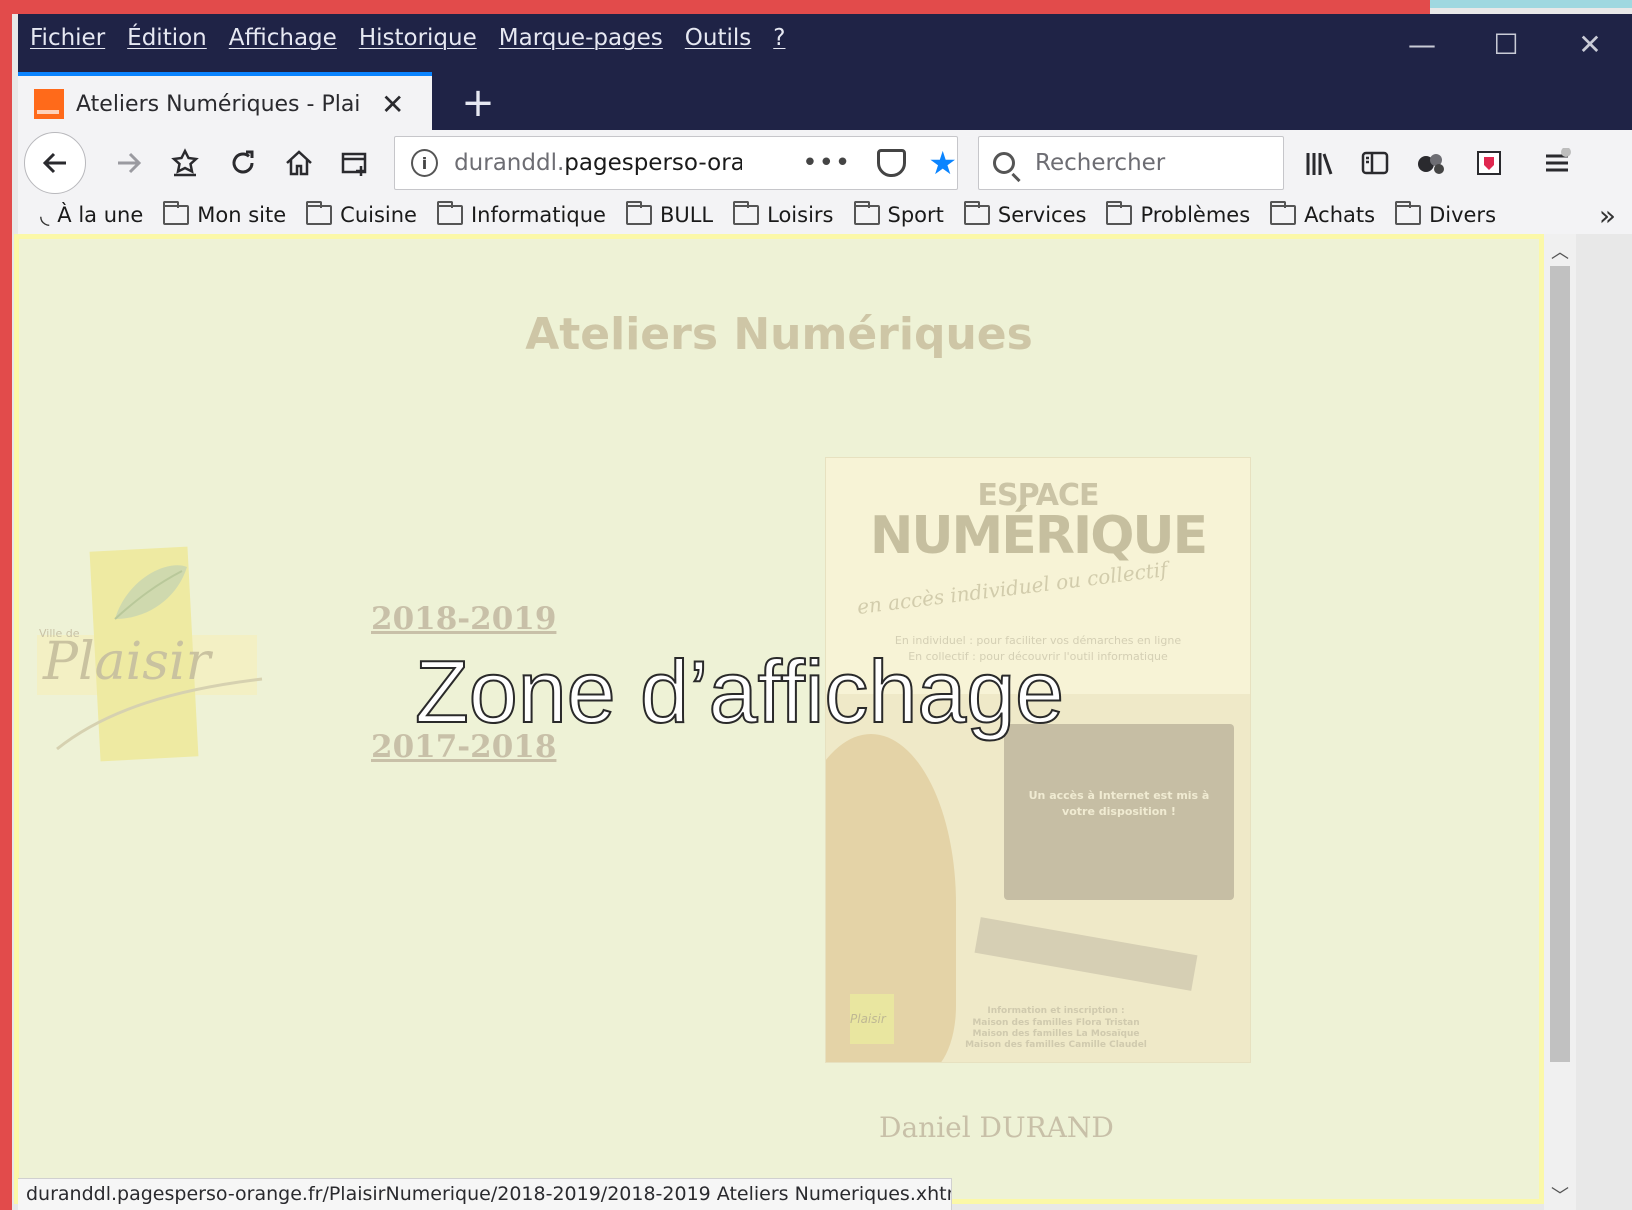 The image size is (1632, 1210). I want to click on shield-extension-button, so click(1489, 163).